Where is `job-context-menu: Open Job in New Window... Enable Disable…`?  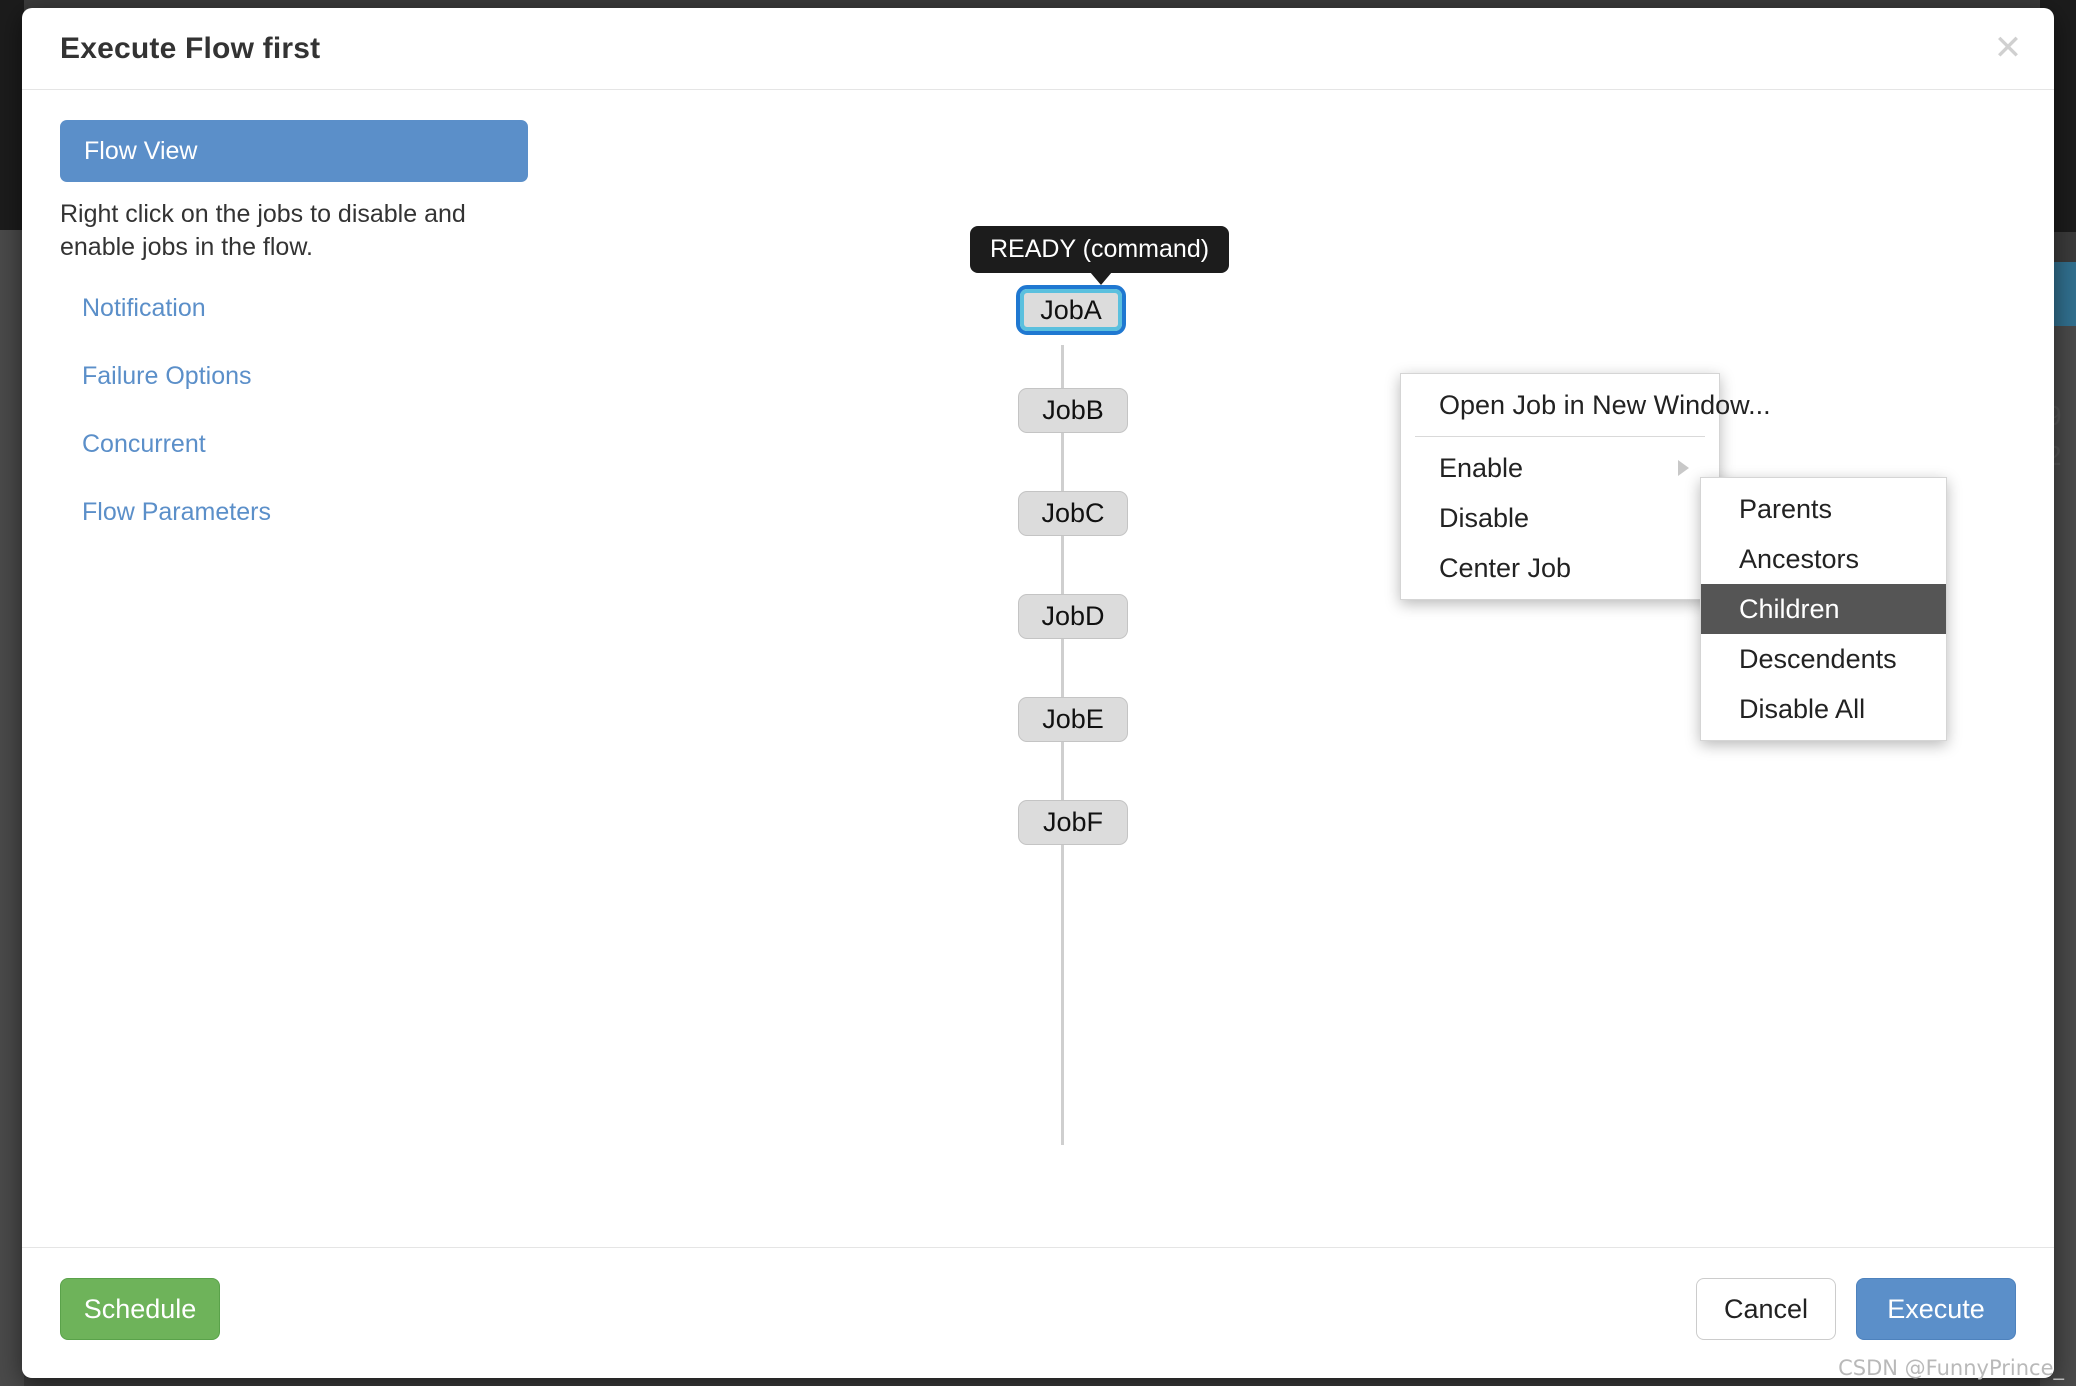
job-context-menu: Open Job in New Window... Enable Disable… is located at coordinates (1585, 486).